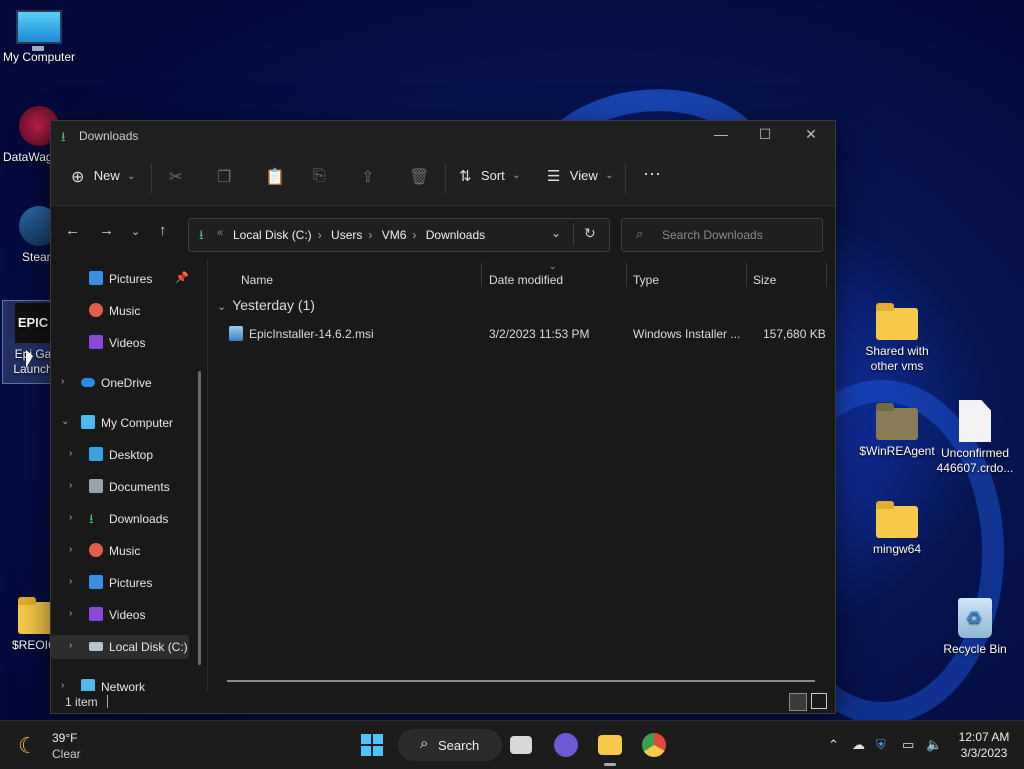 The width and height of the screenshot is (1024, 769). I want to click on nav-item-network: › Network, so click(129, 683).